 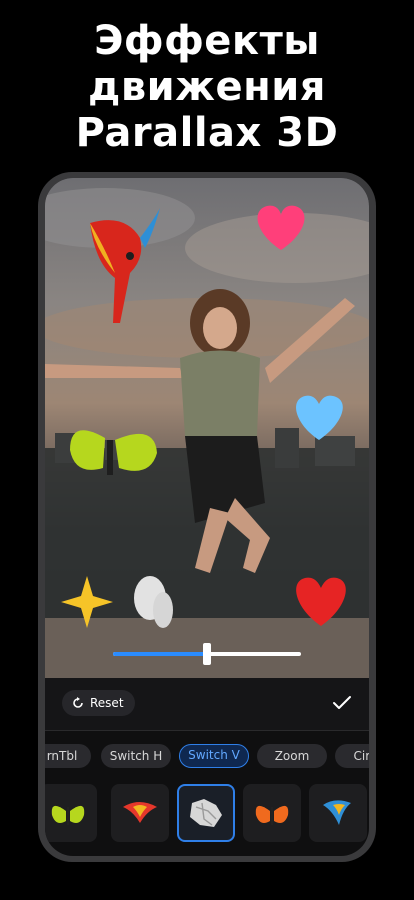 I want to click on reset-button: Reset, so click(x=98, y=703).